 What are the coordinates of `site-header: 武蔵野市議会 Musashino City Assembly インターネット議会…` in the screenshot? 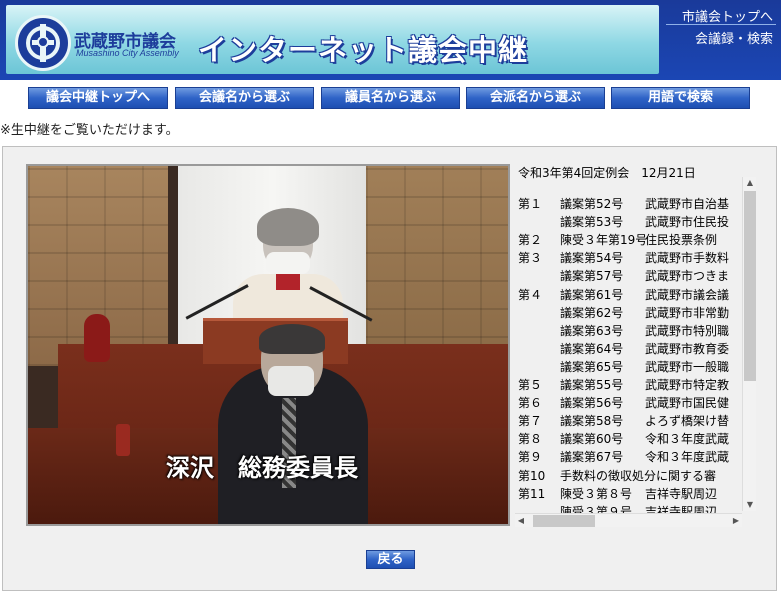 It's located at (390, 40).